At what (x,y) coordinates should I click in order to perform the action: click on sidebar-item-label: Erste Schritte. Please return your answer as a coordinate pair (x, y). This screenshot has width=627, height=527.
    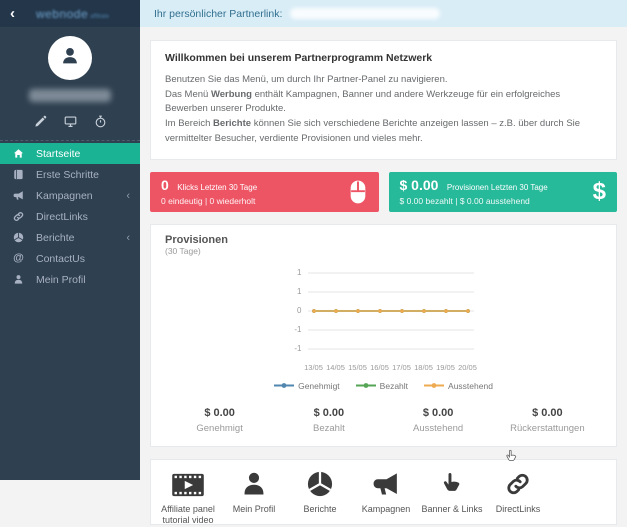
    Looking at the image, I should click on (68, 174).